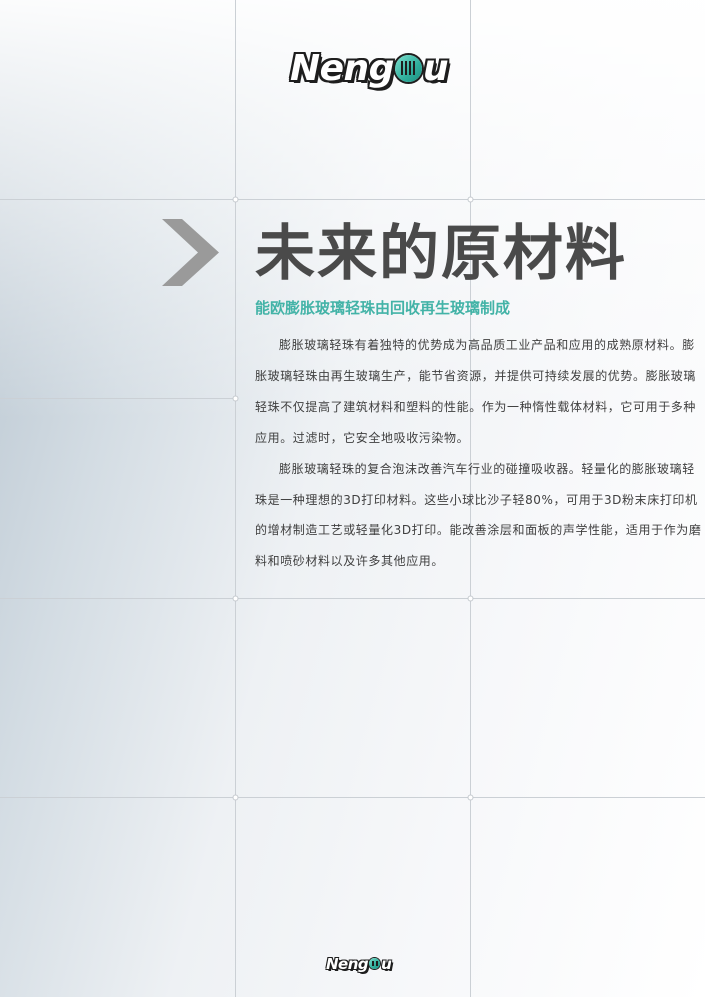 This screenshot has width=705, height=997. I want to click on page-subtitle: 能欧膨胀玻璃轻珠由回收再生玻璃制成, so click(383, 308).